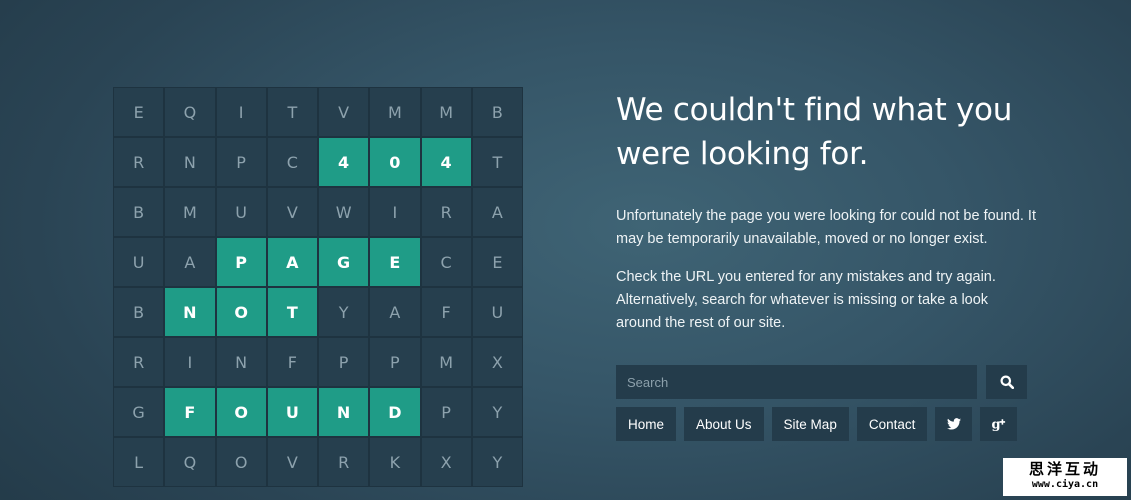  I want to click on grid-cell: G, so click(139, 412).